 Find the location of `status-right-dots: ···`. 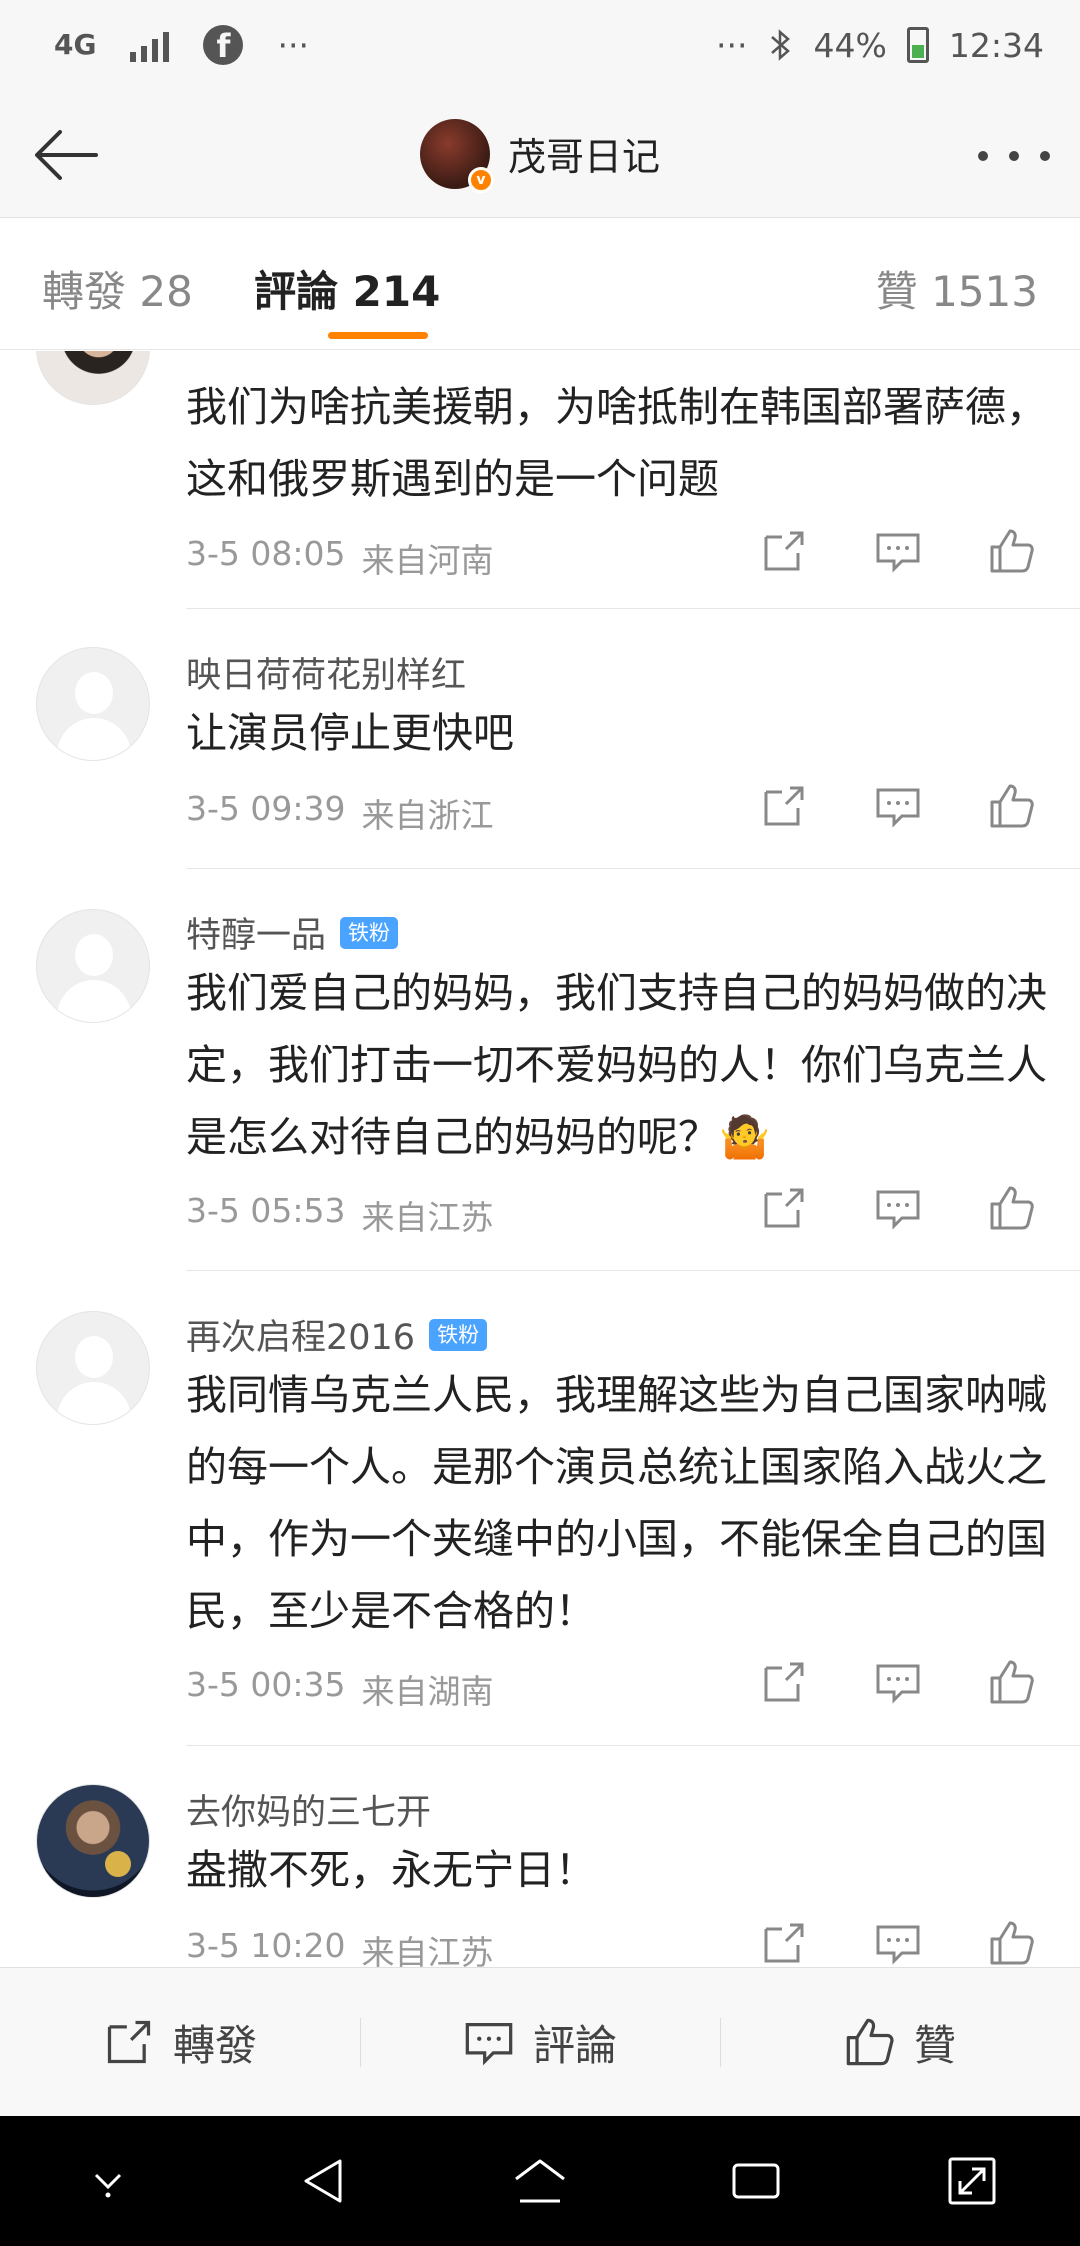

status-right-dots: ··· is located at coordinates (732, 45).